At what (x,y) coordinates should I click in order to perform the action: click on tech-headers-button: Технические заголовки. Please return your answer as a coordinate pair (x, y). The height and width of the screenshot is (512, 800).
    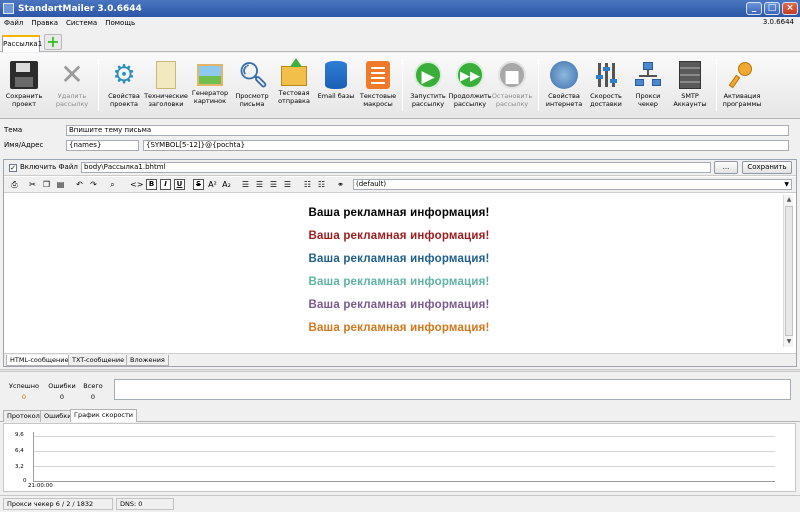
    Looking at the image, I should click on (166, 85).